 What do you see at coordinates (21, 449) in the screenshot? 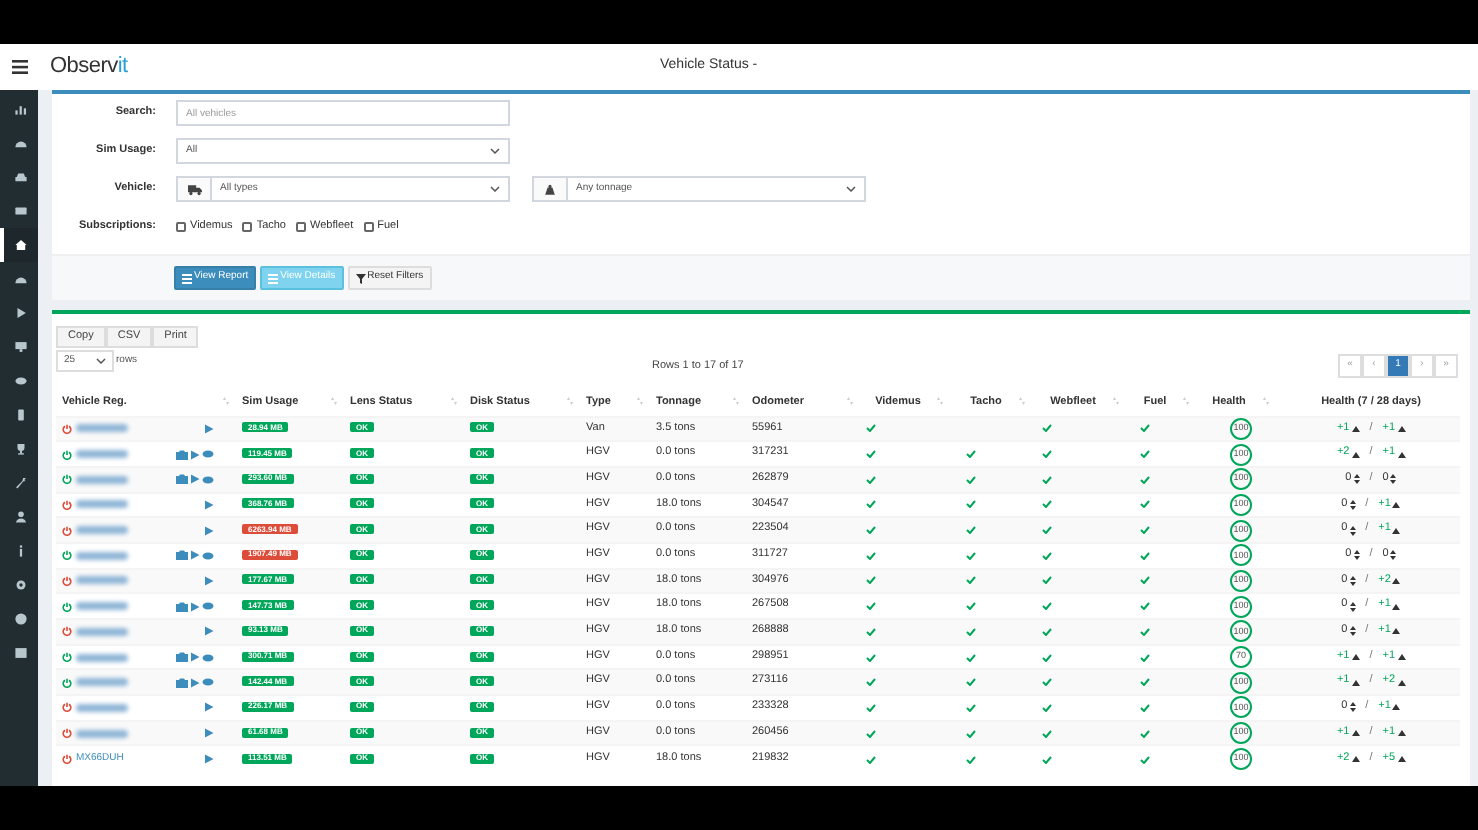
I see `trophy-icon` at bounding box center [21, 449].